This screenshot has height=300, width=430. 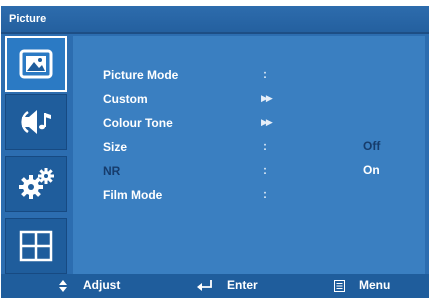 What do you see at coordinates (249, 74) in the screenshot?
I see `menu-item-picture-mode: Picture Mode :` at bounding box center [249, 74].